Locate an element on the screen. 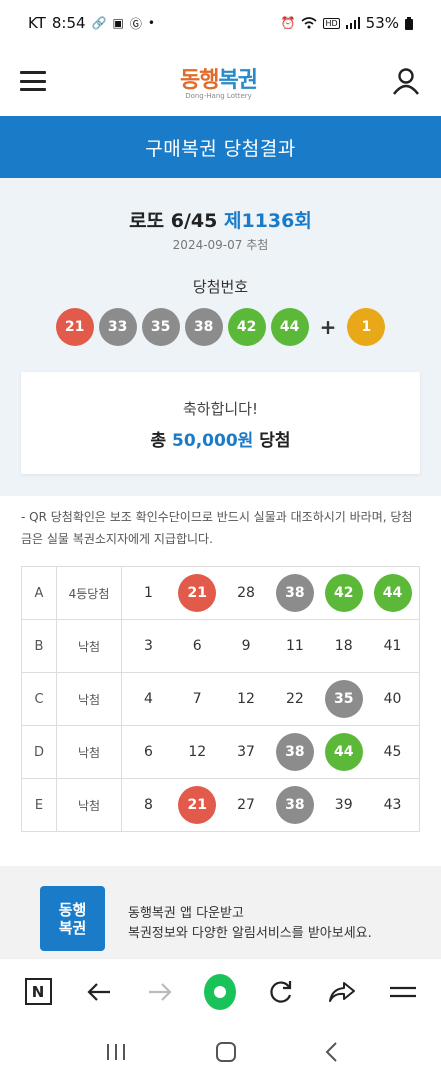 The image size is (441, 1080). table-row: B 낙첨 3 6 9 11 18 41 is located at coordinates (220, 646).